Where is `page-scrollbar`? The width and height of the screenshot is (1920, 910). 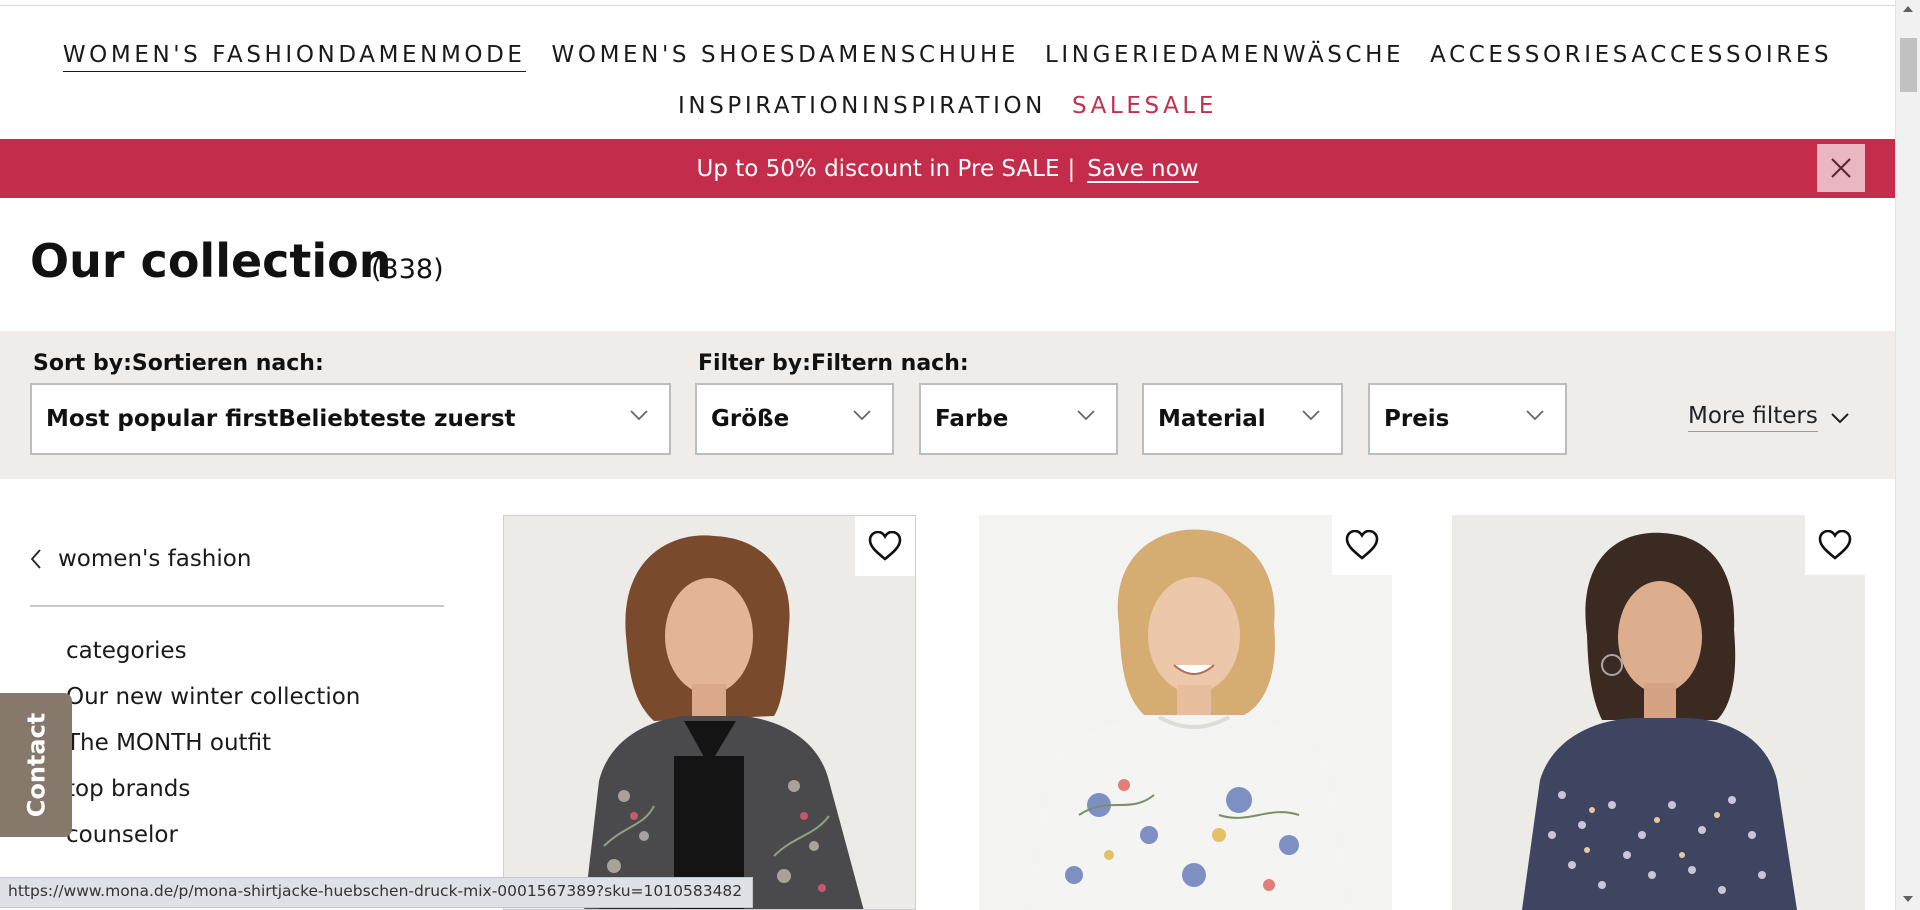
page-scrollbar is located at coordinates (1907, 455).